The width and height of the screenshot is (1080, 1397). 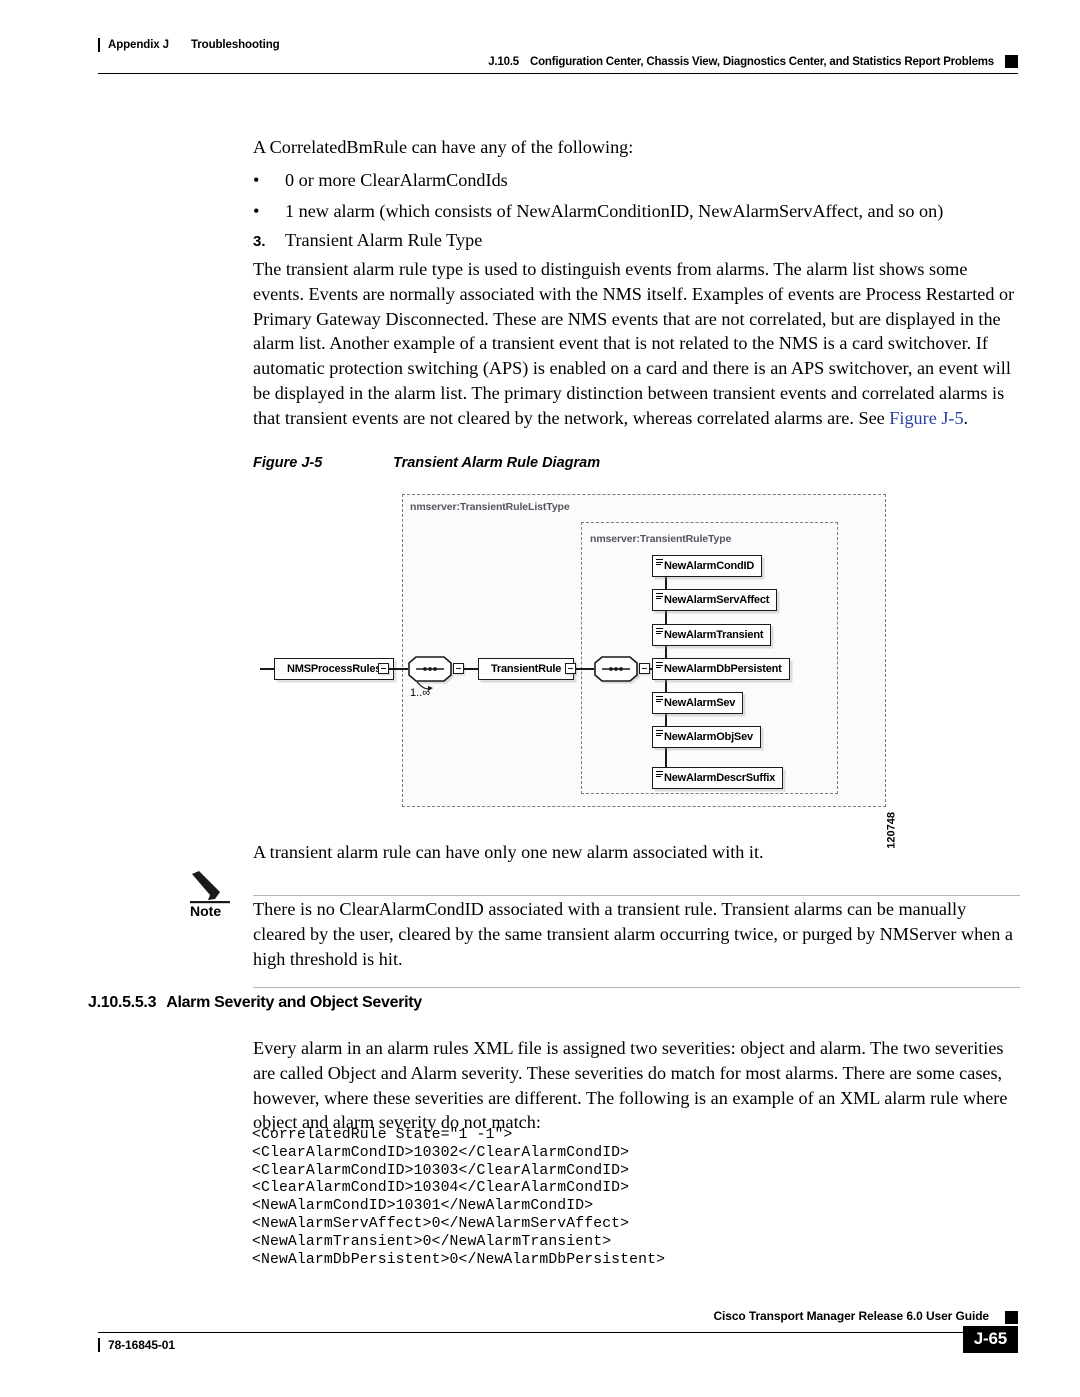 I want to click on outer-type-label: nmserver:TransientRuleListType, so click(x=490, y=507).